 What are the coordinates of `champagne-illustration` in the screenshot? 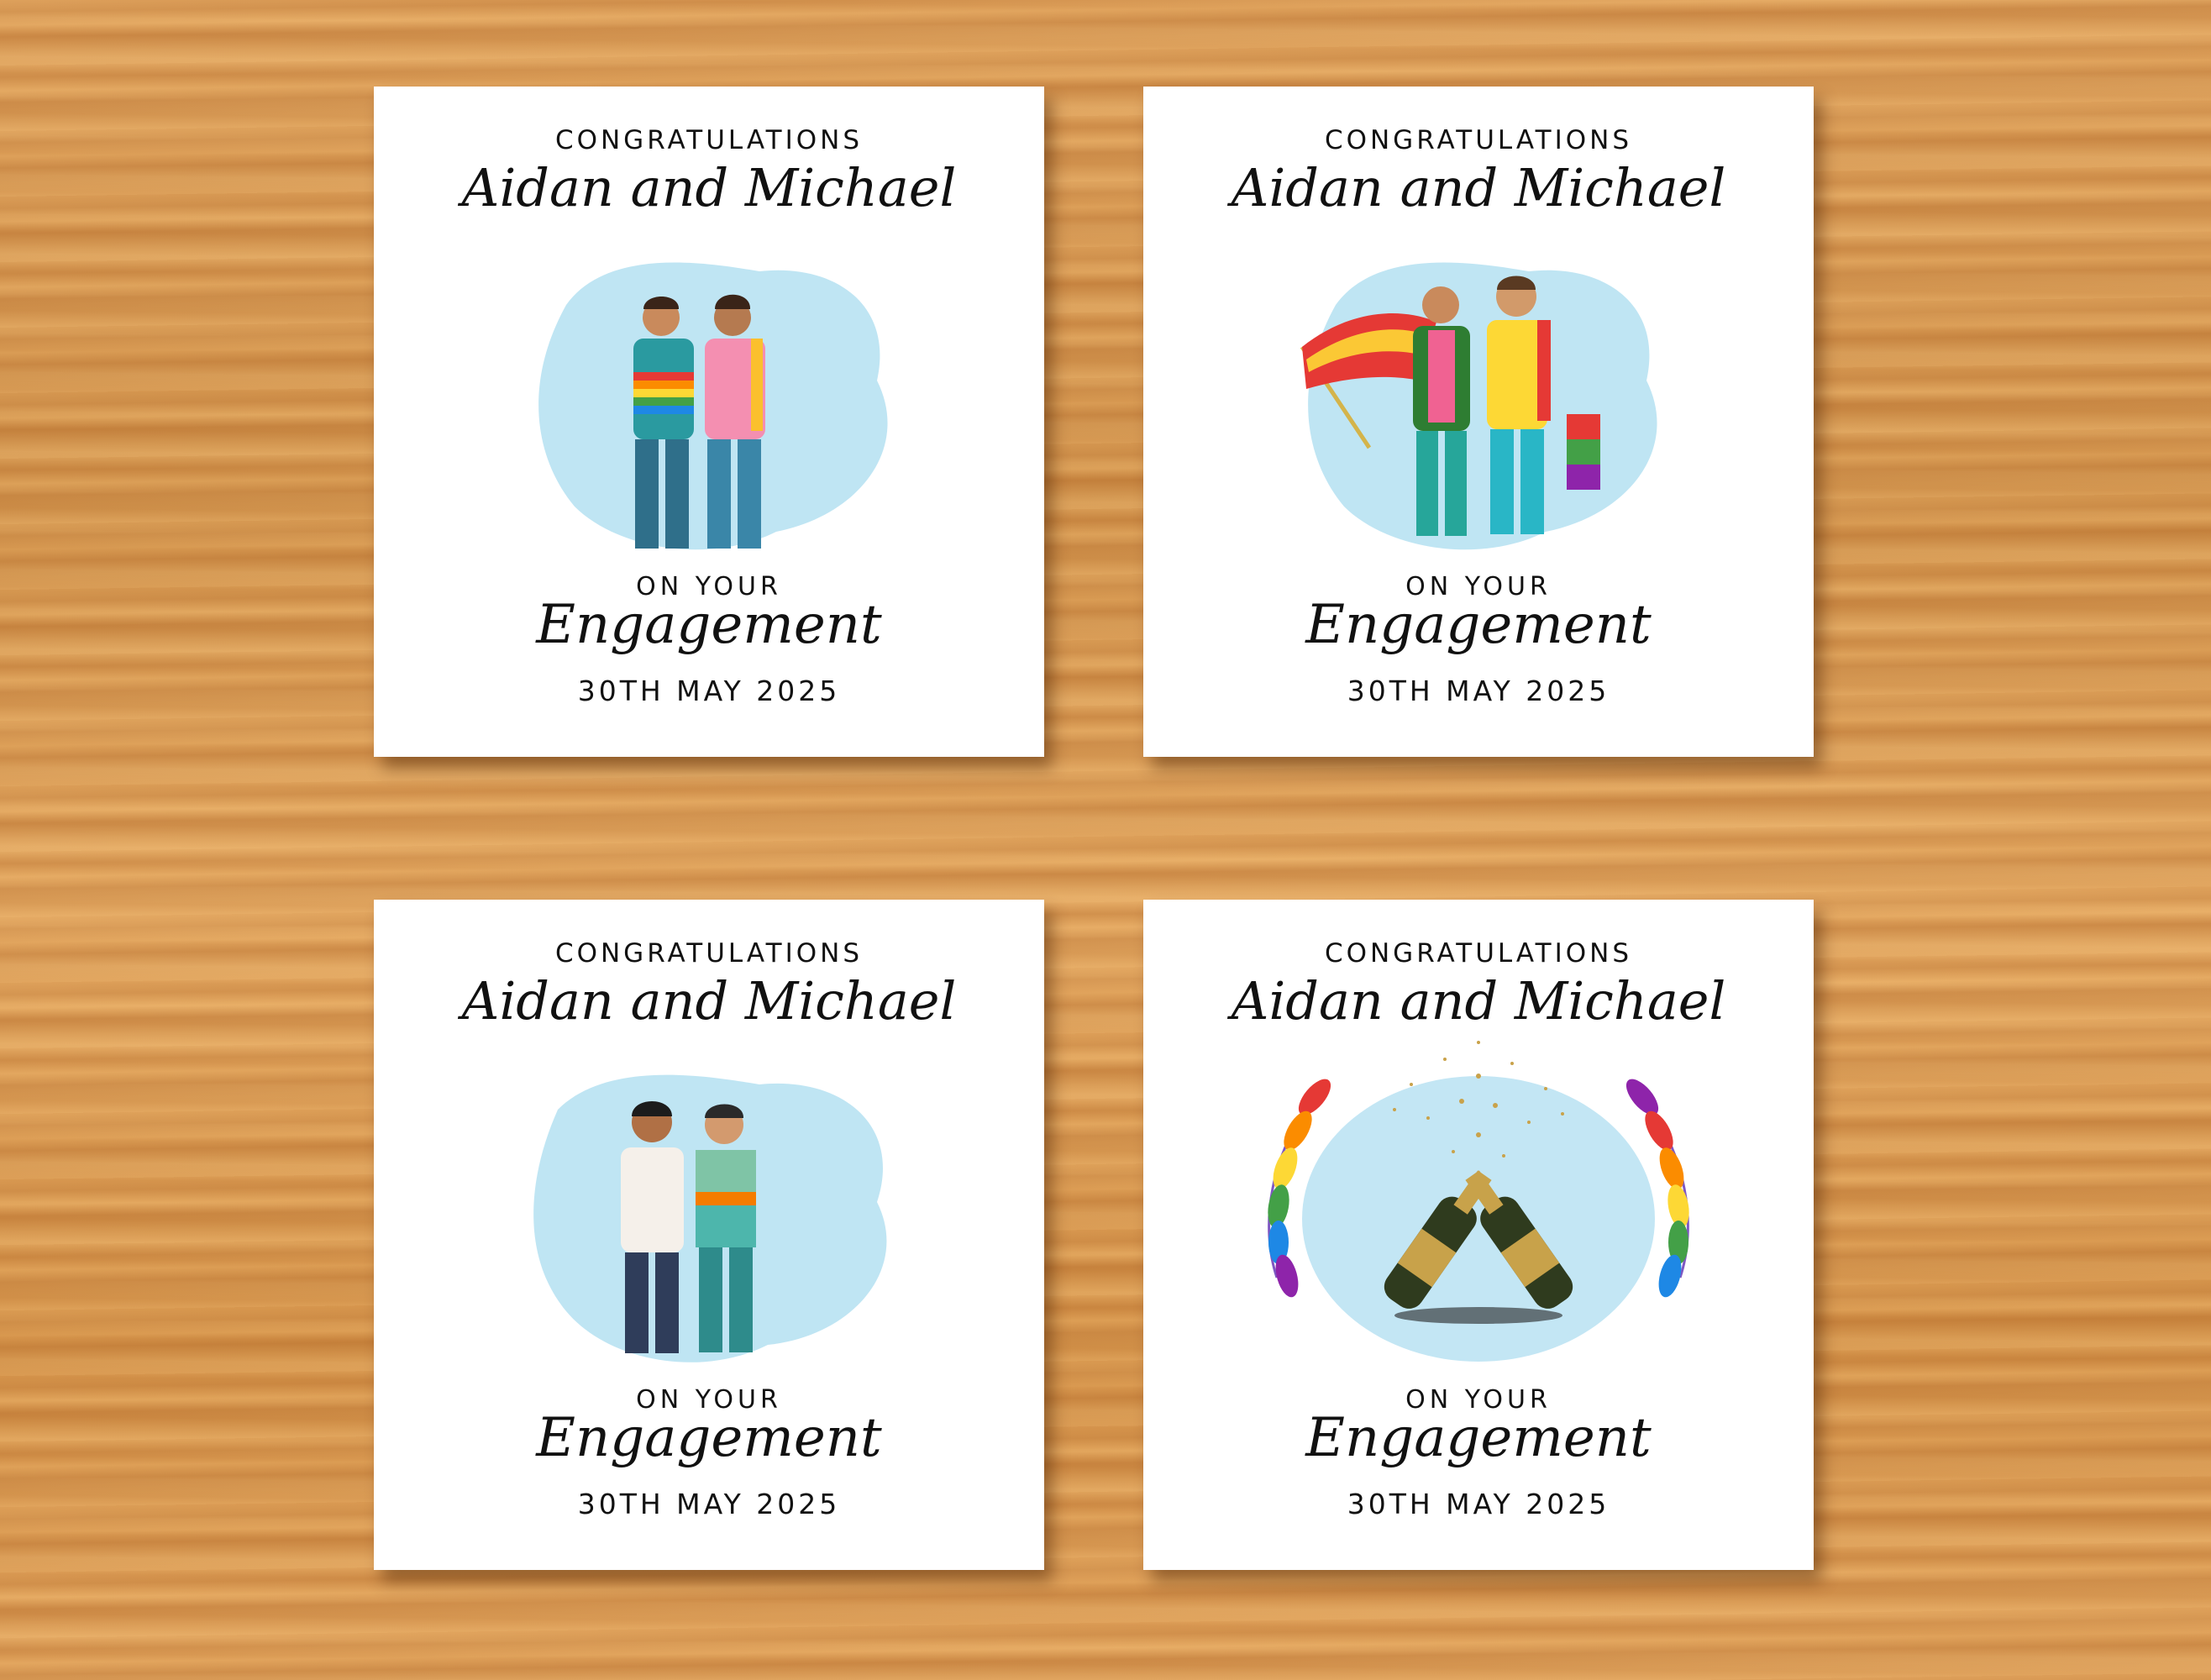 It's located at (1478, 1201).